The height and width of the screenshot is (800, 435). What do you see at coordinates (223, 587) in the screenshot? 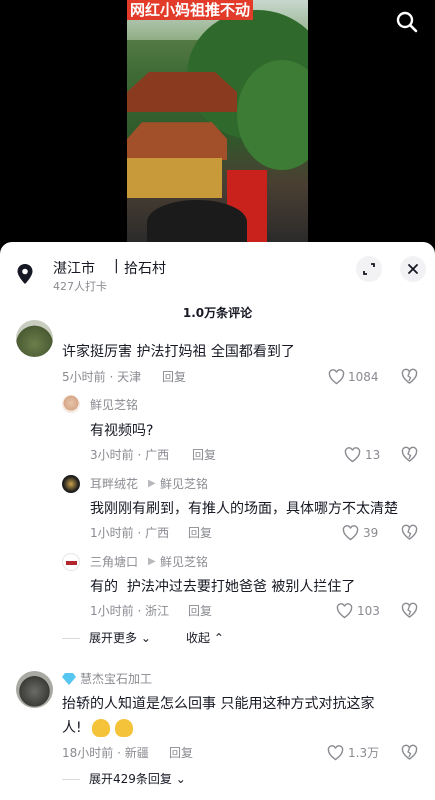
I see `reply-text: 有的 护法冲过去要打她爸爸 被别人拦住了` at bounding box center [223, 587].